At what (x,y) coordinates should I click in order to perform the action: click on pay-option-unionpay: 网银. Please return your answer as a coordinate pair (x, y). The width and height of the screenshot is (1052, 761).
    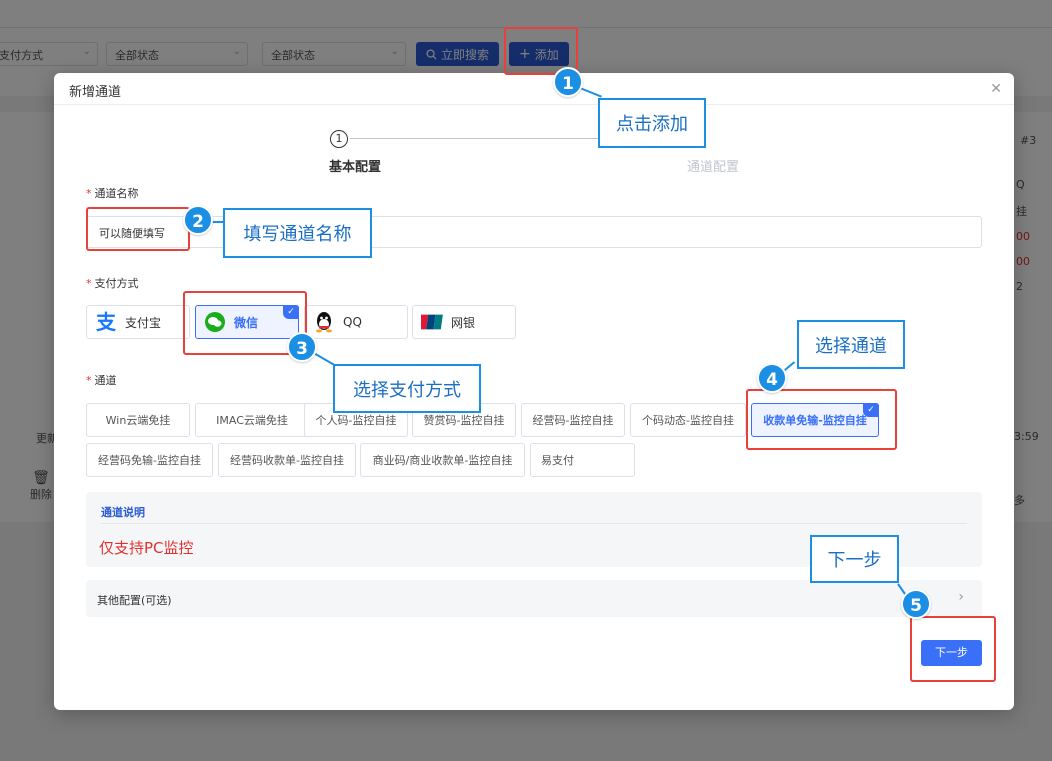
    Looking at the image, I should click on (464, 322).